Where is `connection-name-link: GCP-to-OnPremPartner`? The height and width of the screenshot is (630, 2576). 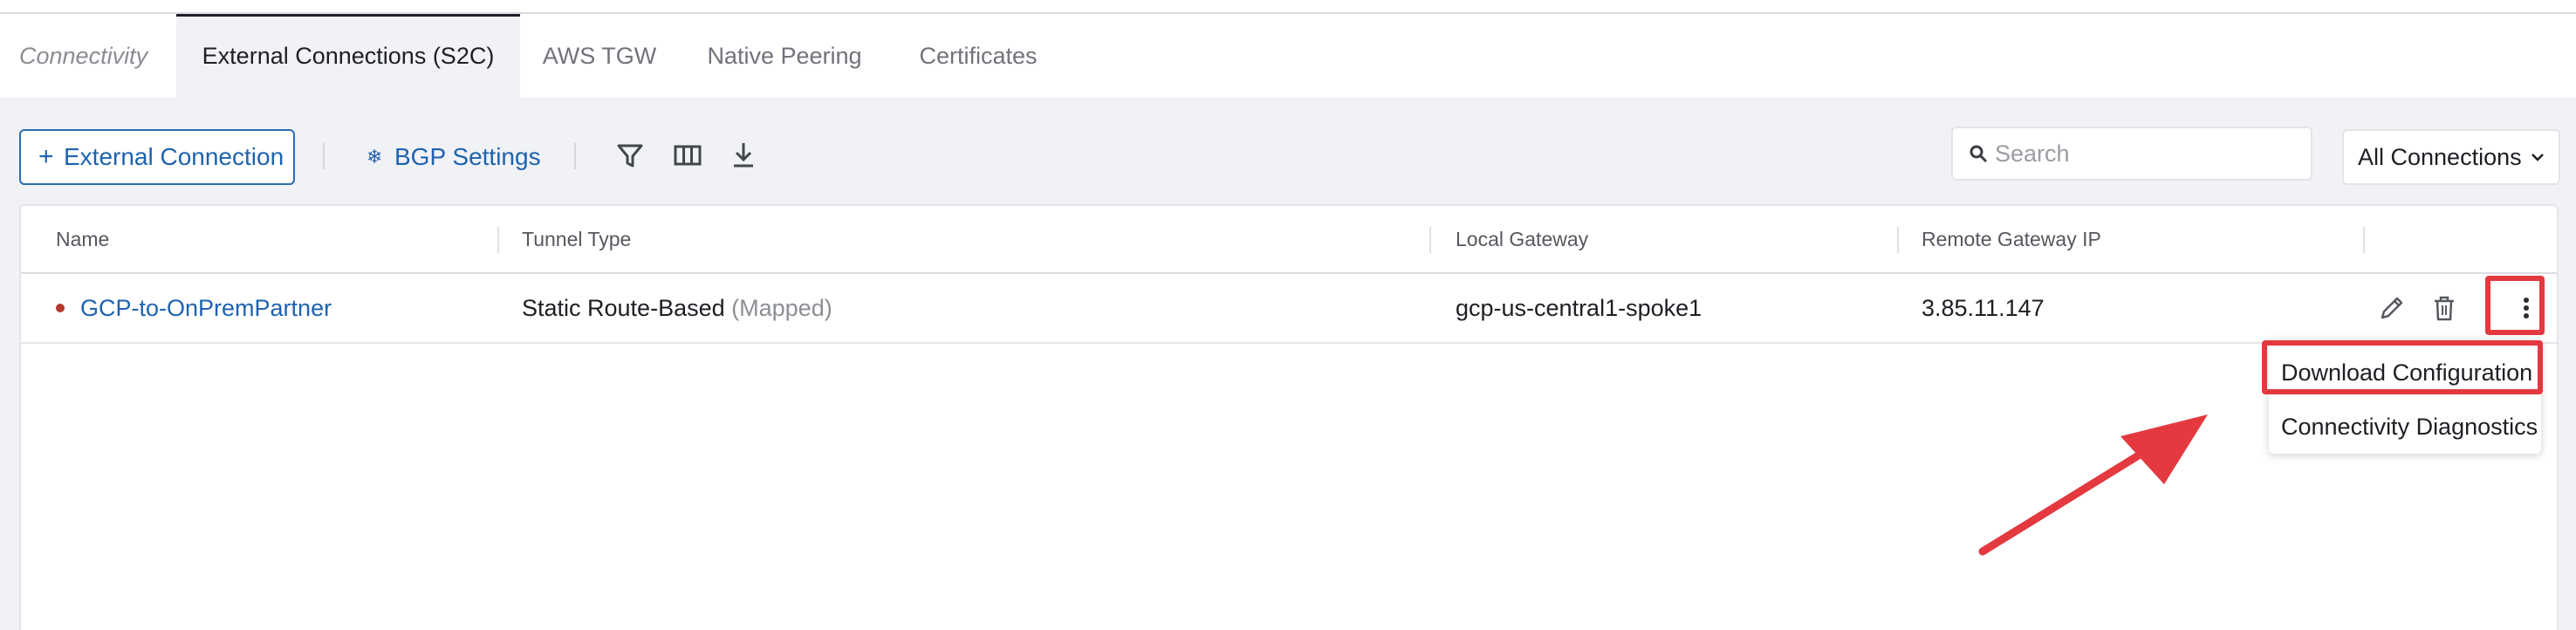 connection-name-link: GCP-to-OnPremPartner is located at coordinates (206, 308).